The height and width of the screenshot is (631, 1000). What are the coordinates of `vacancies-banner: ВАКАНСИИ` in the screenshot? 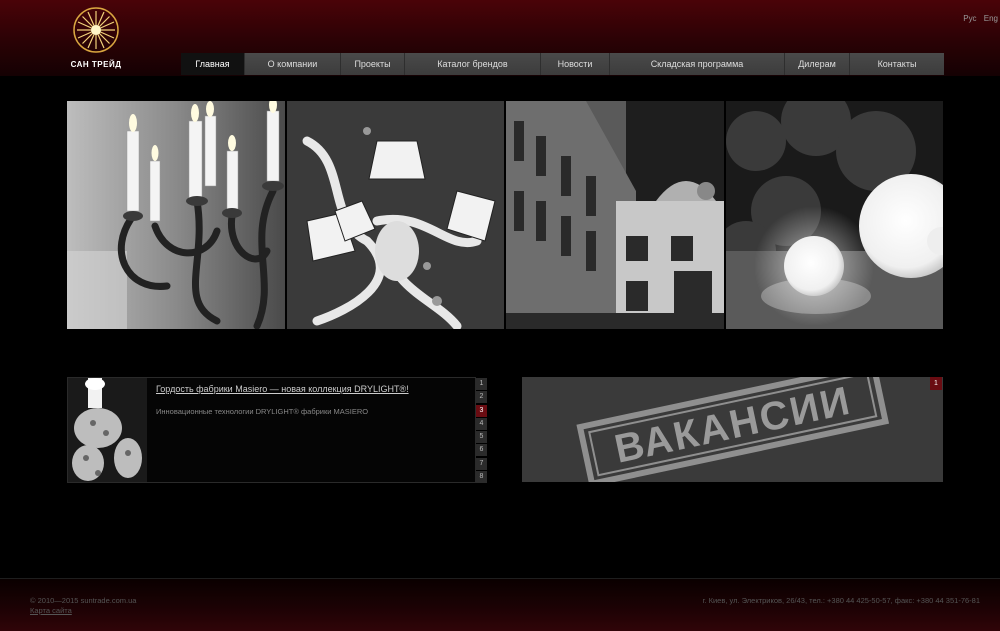 It's located at (732, 429).